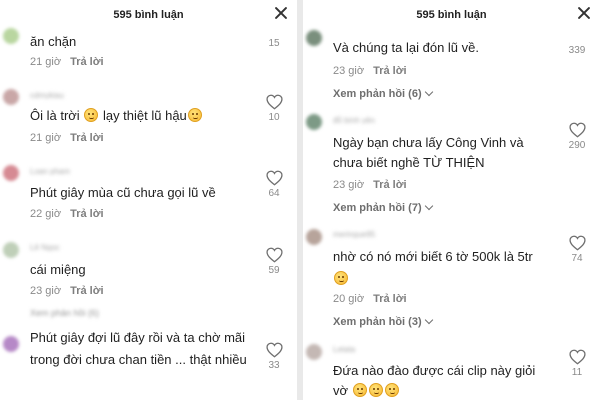 The height and width of the screenshot is (400, 600). Describe the element at coordinates (60, 95) in the screenshot. I see `username: cdmykiau` at that location.